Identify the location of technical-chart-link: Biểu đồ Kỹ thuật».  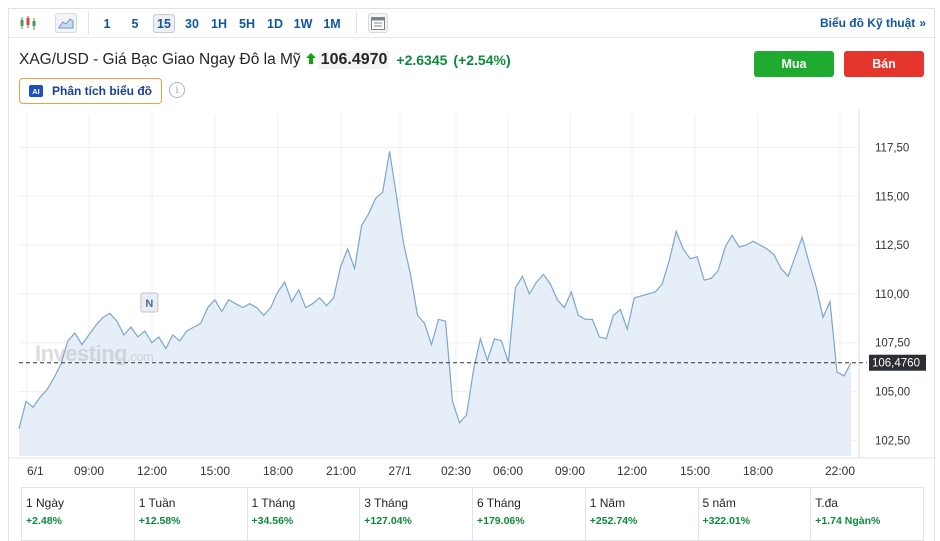
(873, 23).